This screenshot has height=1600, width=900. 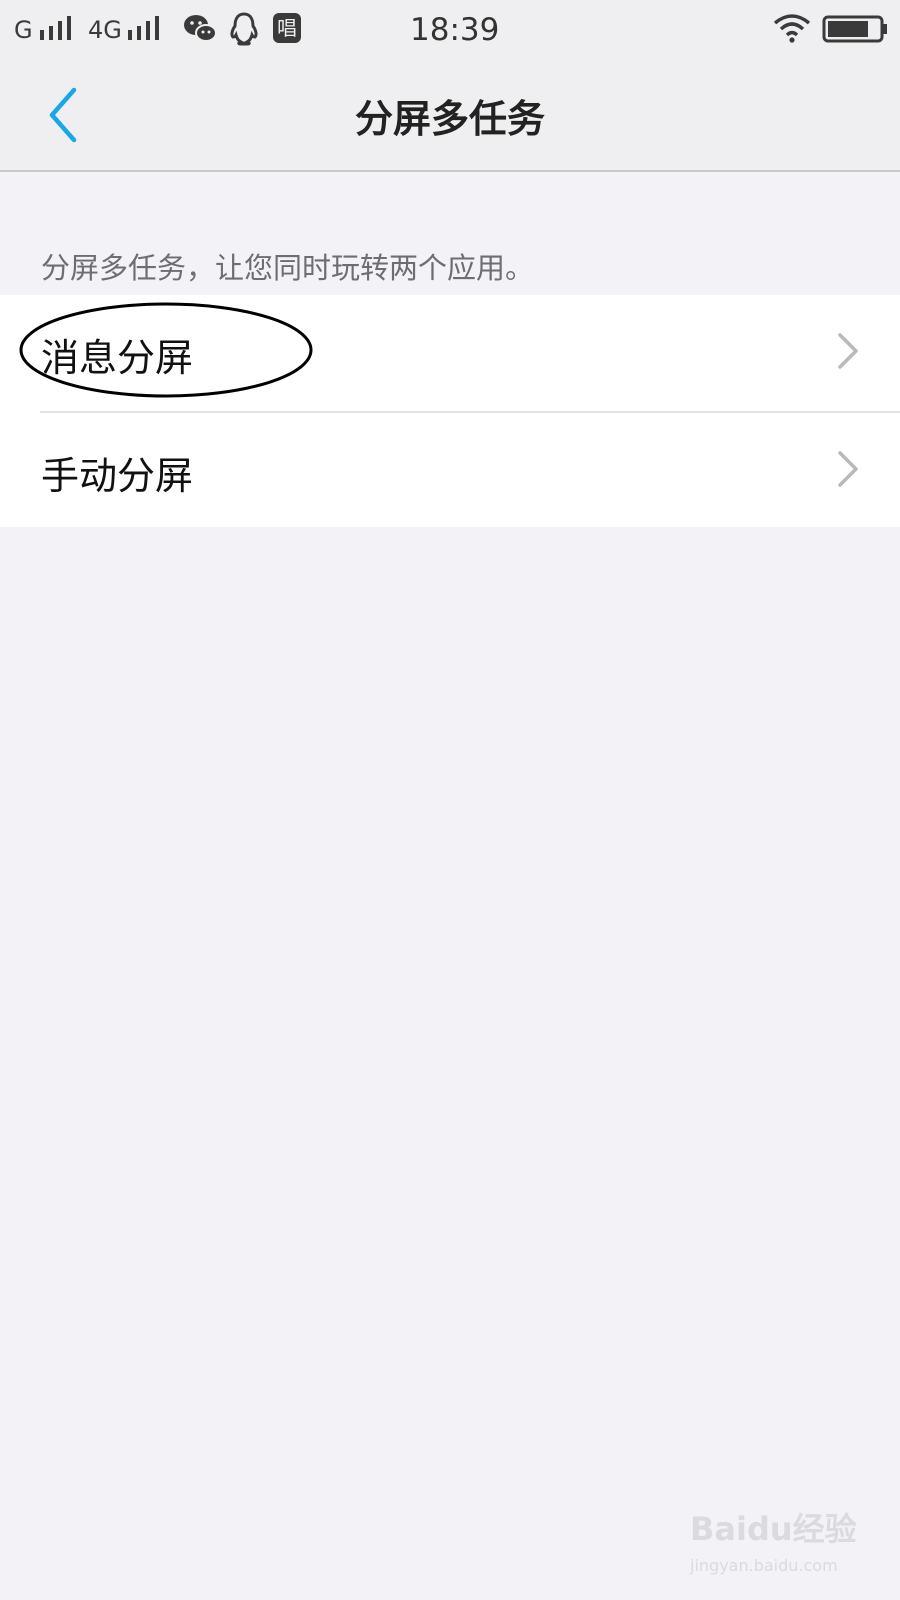 I want to click on signal-icon, so click(x=55, y=28).